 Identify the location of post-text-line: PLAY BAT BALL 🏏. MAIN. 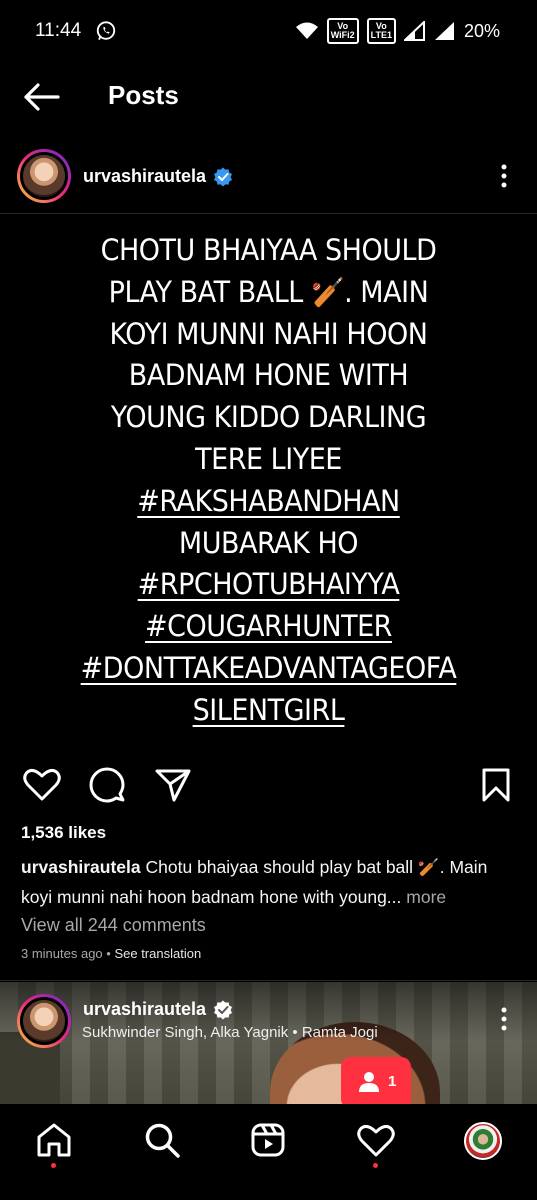
(268, 291).